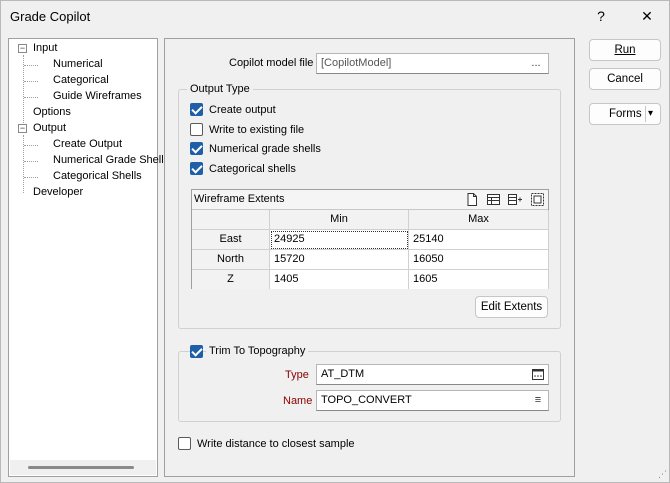 This screenshot has width=670, height=483. I want to click on tree-item-numerical-grade-shell: Numerical Grade Shell, so click(108, 160).